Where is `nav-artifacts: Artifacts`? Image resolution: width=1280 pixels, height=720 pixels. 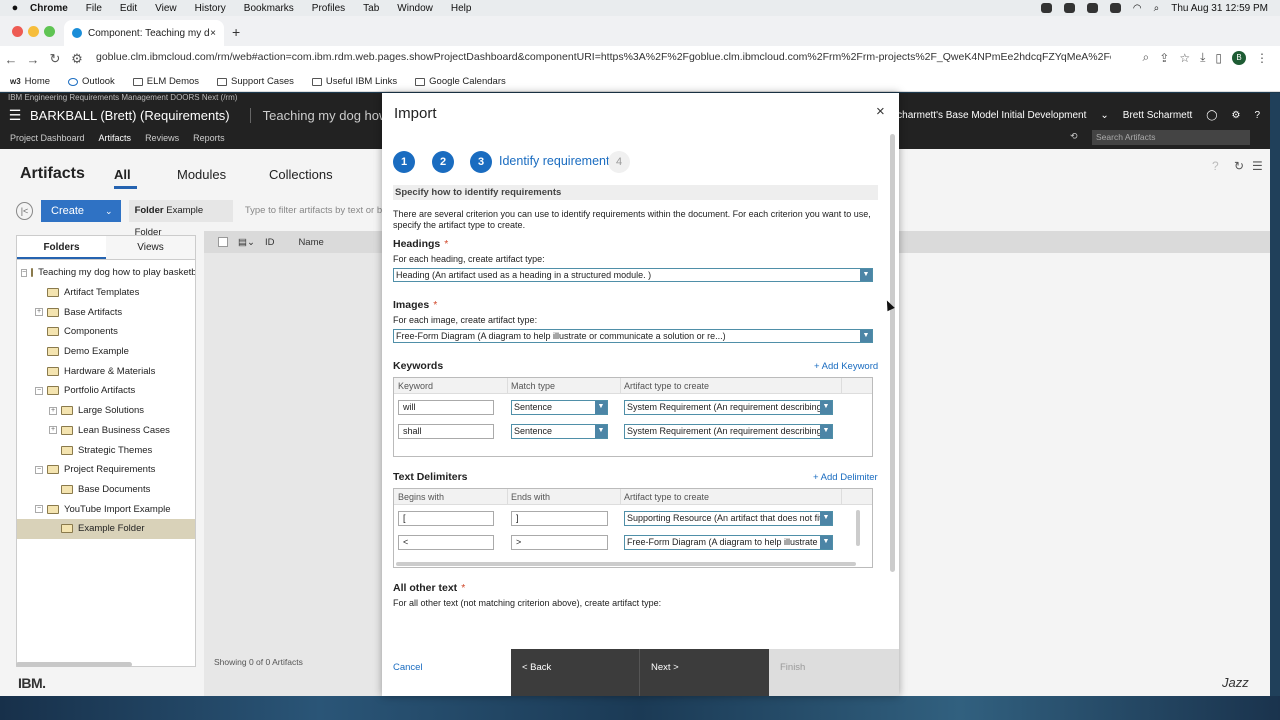 nav-artifacts: Artifacts is located at coordinates (115, 138).